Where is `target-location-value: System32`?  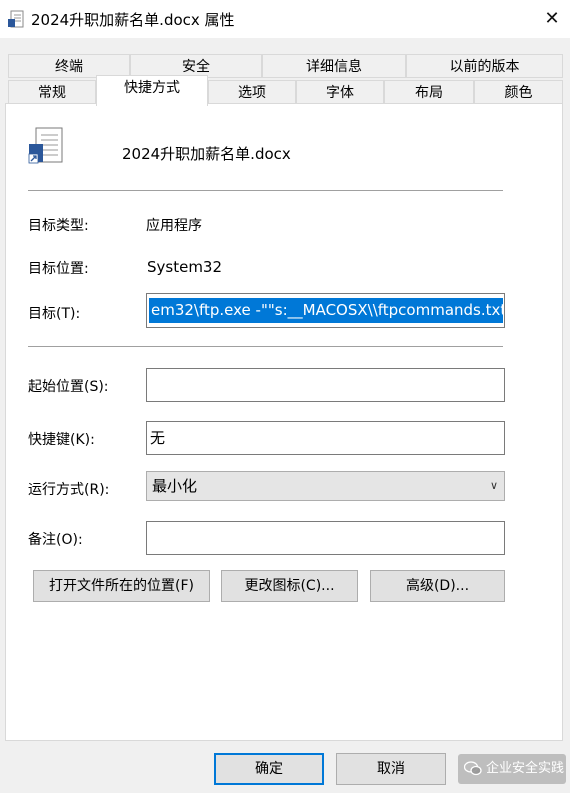
target-location-value: System32 is located at coordinates (185, 267).